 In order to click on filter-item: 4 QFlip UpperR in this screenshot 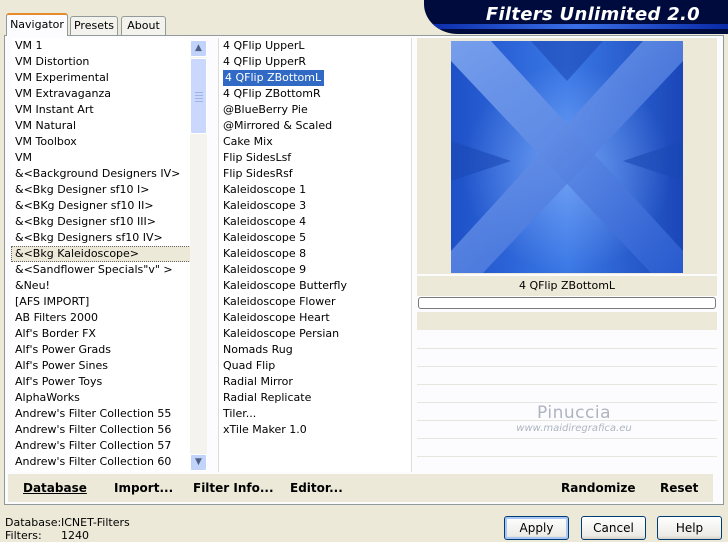, I will do `click(315, 62)`.